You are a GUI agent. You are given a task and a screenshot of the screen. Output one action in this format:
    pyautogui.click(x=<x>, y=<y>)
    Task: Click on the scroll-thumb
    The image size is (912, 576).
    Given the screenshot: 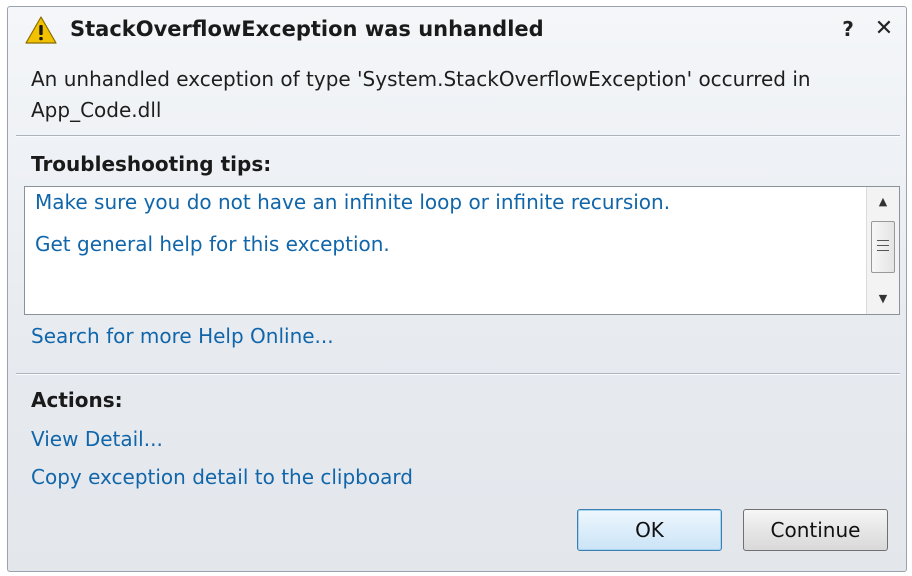 What is the action you would take?
    pyautogui.click(x=883, y=247)
    